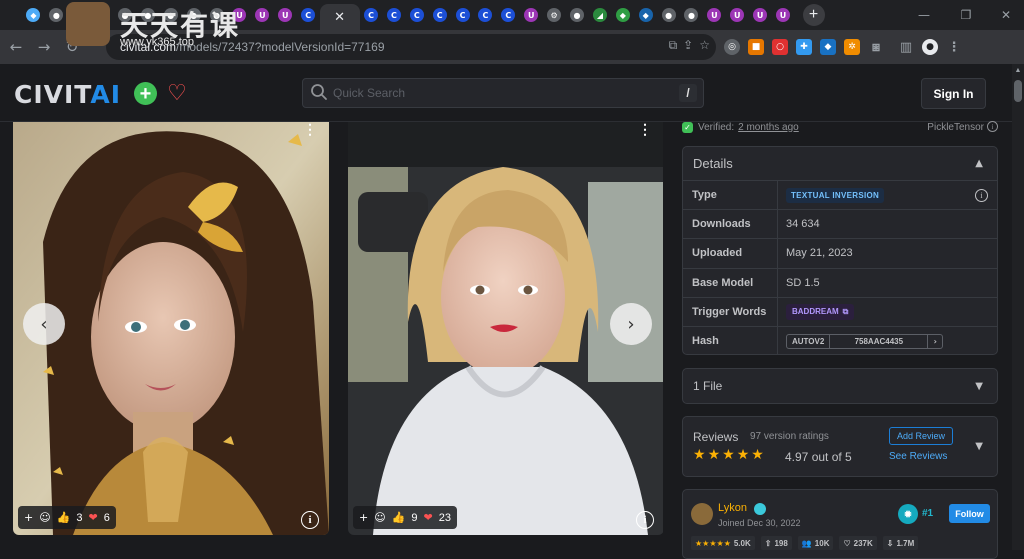 The width and height of the screenshot is (1024, 559). What do you see at coordinates (1018, 91) in the screenshot?
I see `scrollbar-thumb` at bounding box center [1018, 91].